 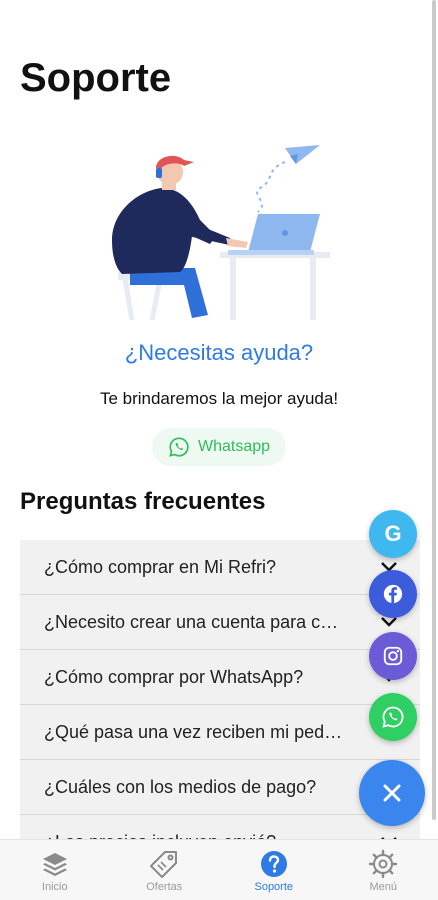 I want to click on faq-item: ¿Cómo comprar en Mi Refri?, so click(x=220, y=567).